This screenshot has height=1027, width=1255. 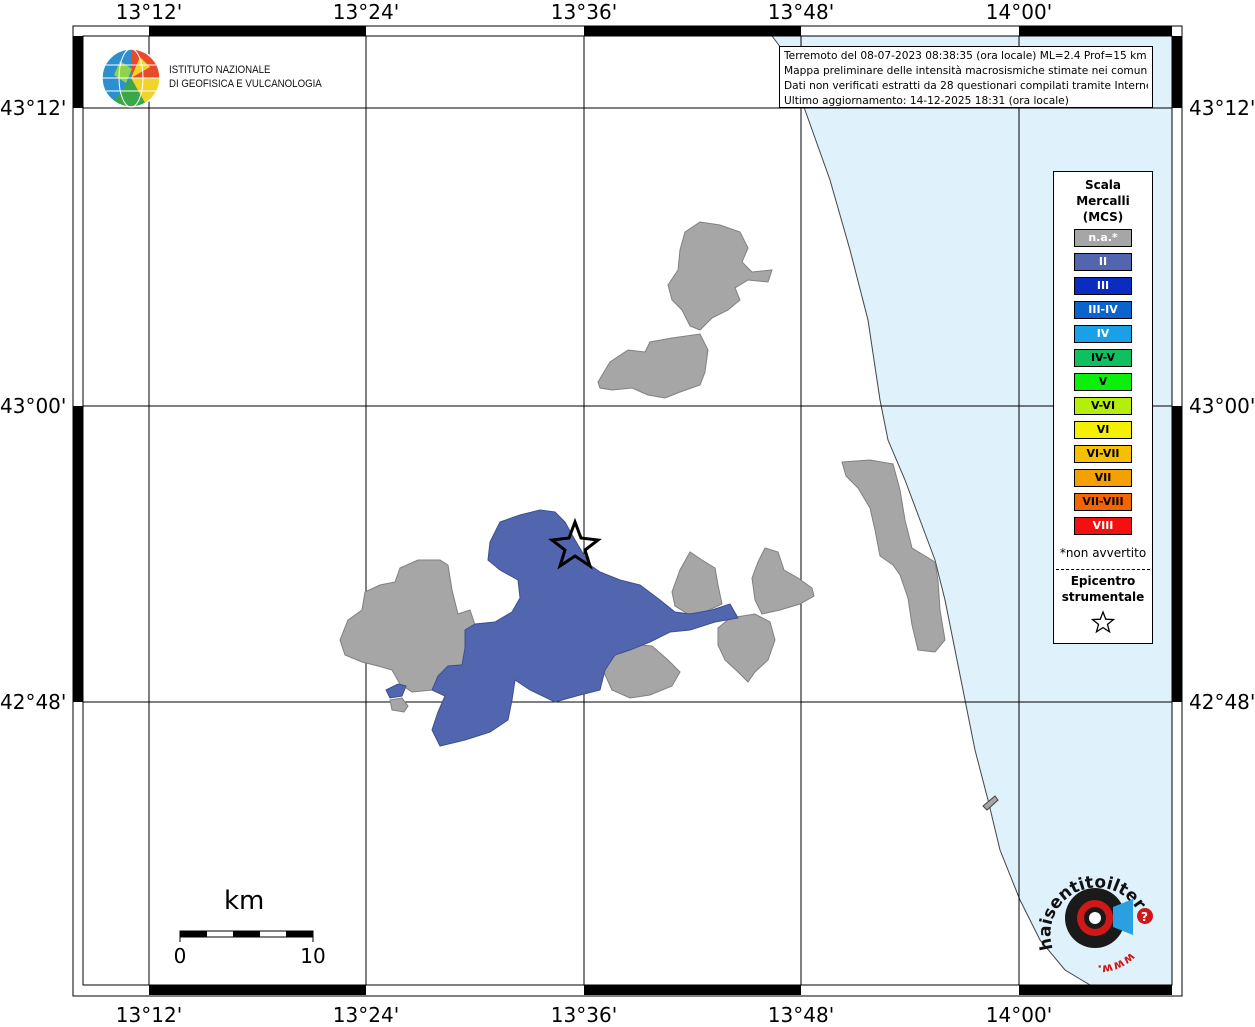 I want to click on svg-text: www., so click(x=1117, y=963).